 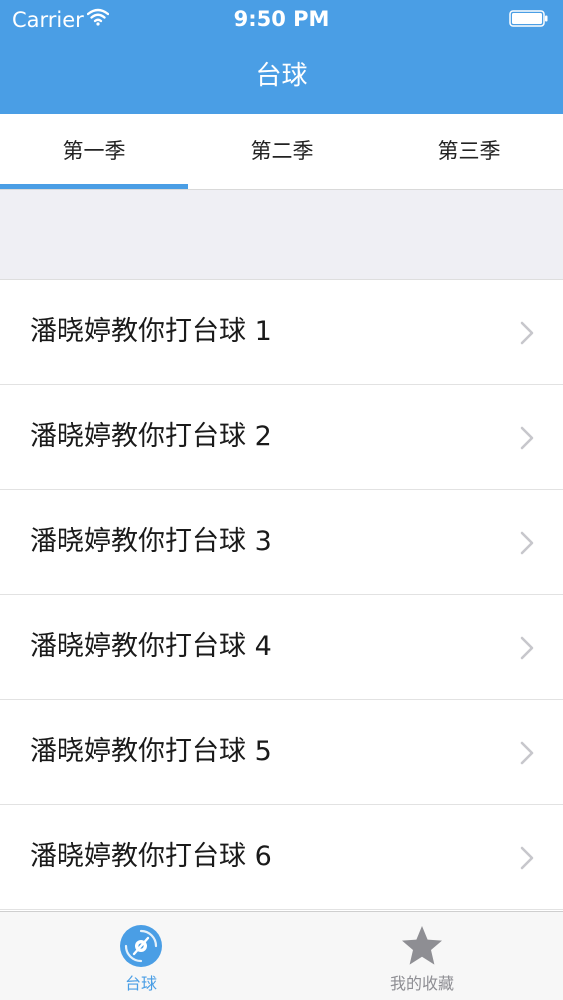 What do you see at coordinates (151, 436) in the screenshot?
I see `list-item-label: 潘晓婷教你打台球 2` at bounding box center [151, 436].